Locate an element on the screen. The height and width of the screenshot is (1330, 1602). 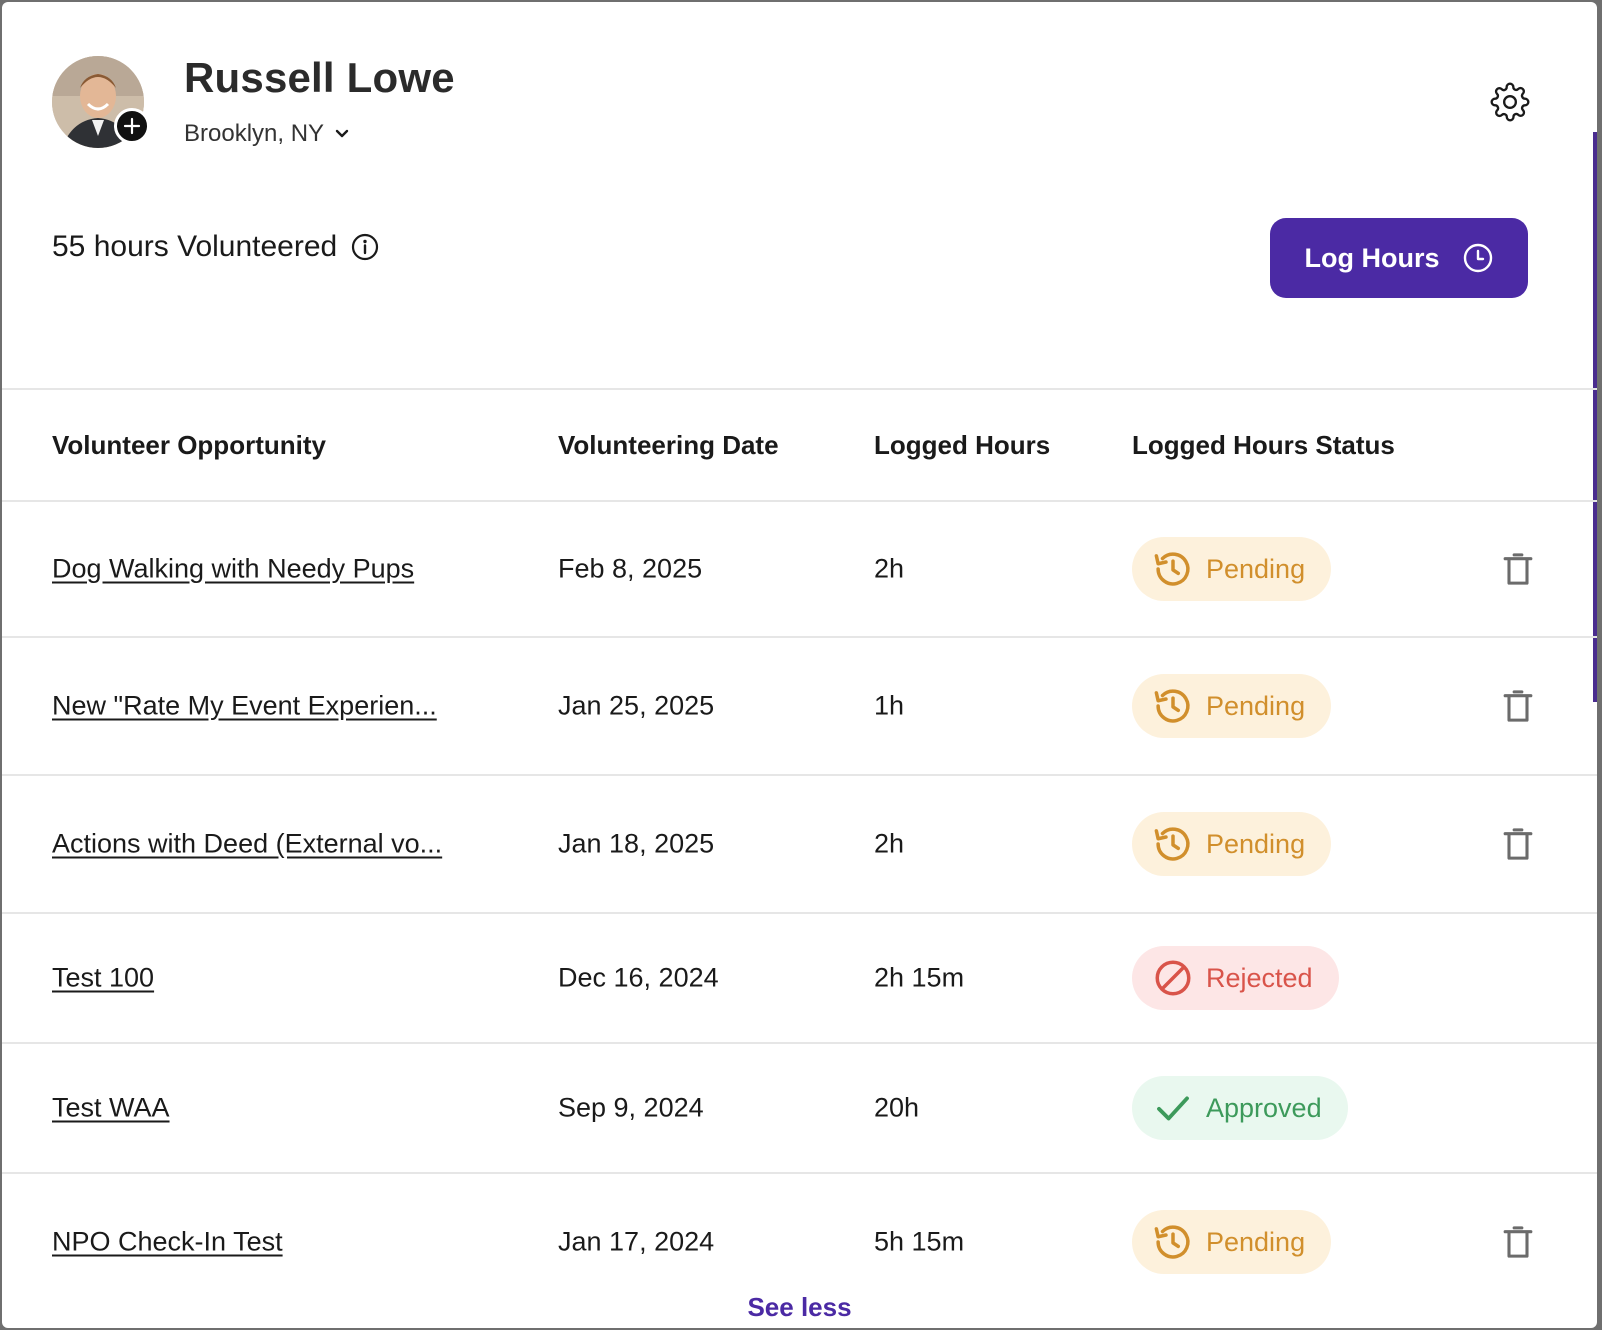
hours-summary: 55 hours Volunteered is located at coordinates (215, 247).